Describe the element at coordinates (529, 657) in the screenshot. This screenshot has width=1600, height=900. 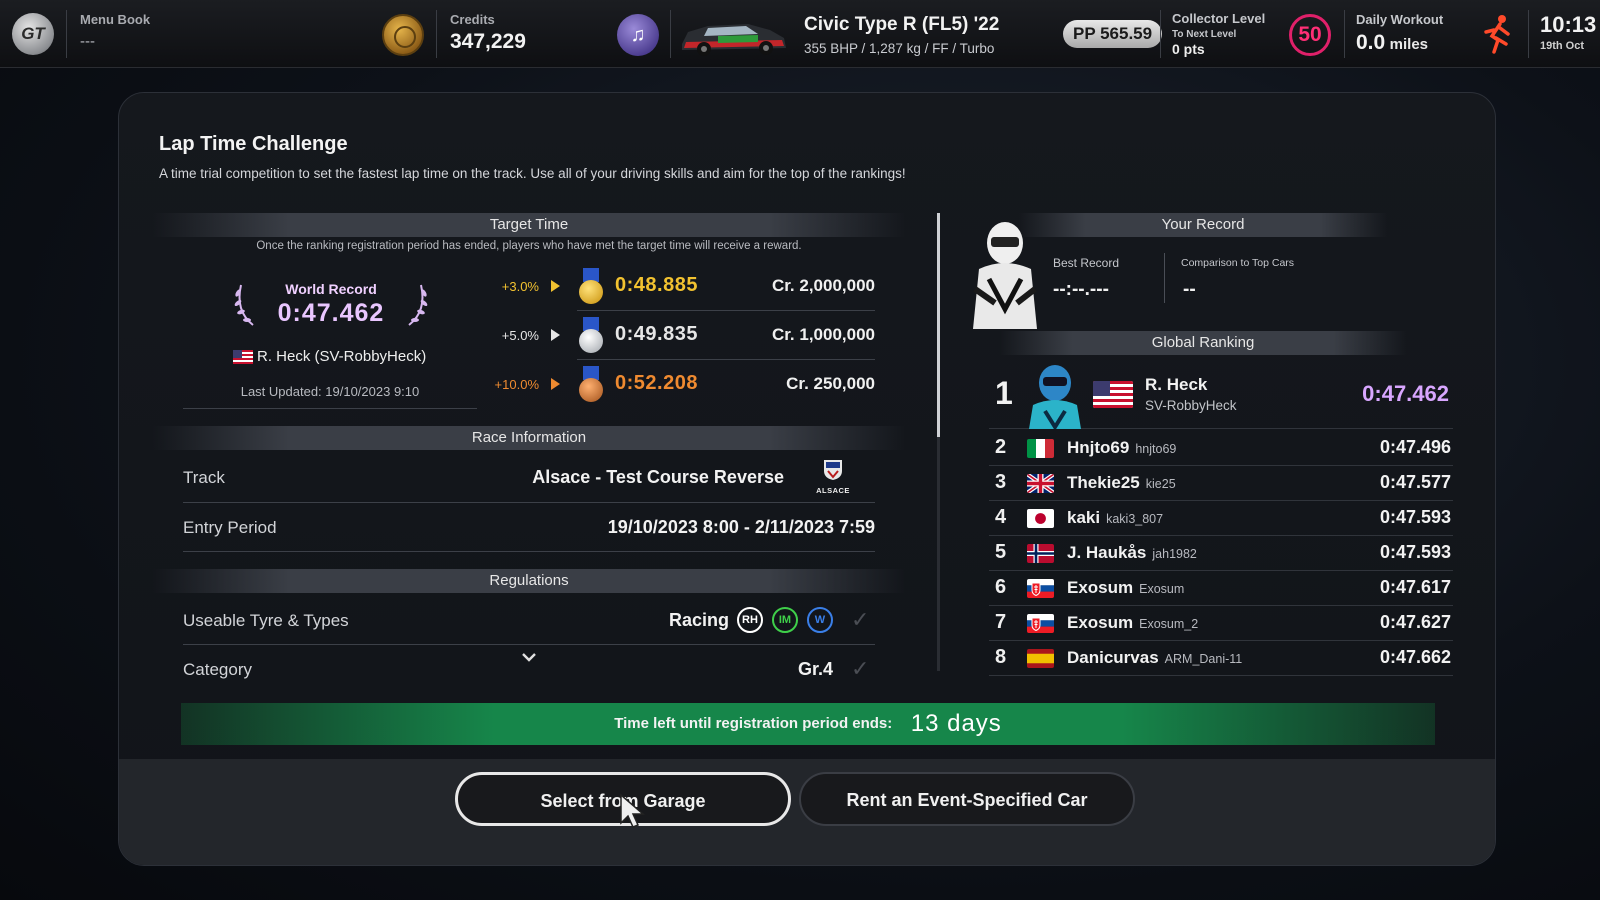
I see `chevron-down-icon` at that location.